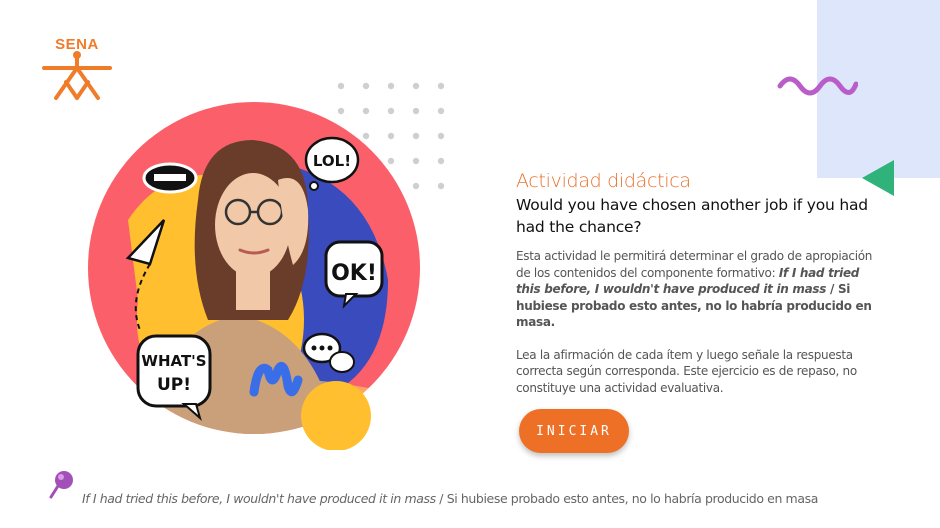 This screenshot has width=940, height=528. I want to click on start-button: INICIAR, so click(574, 431).